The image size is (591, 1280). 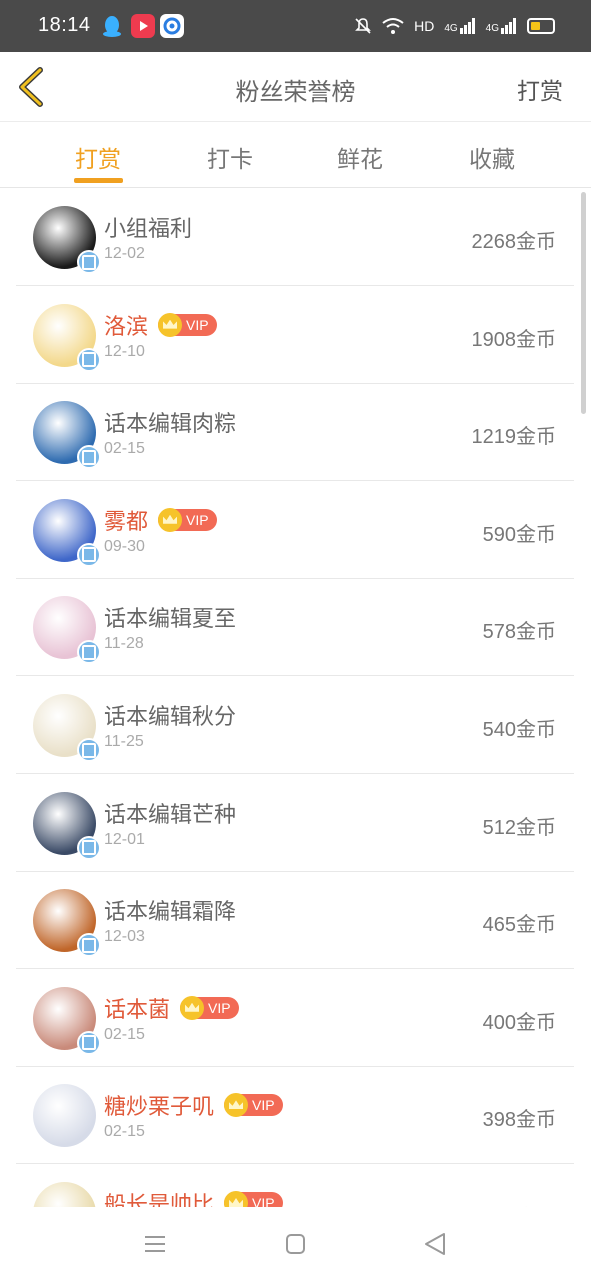 I want to click on user-name: 洛滨 VIP, so click(x=160, y=325).